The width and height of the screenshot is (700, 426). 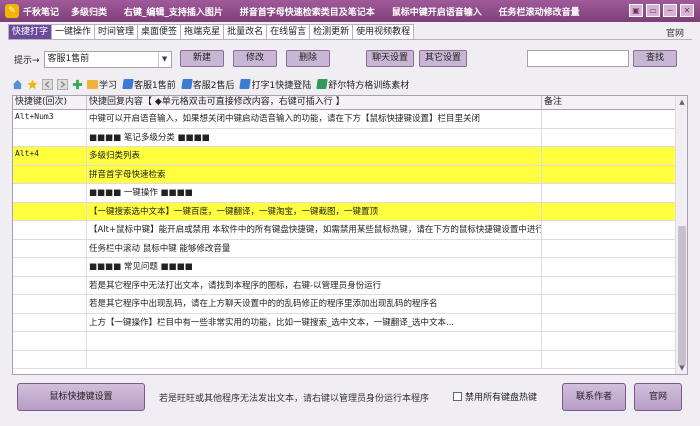 What do you see at coordinates (687, 10) in the screenshot?
I see `close-button: ✕` at bounding box center [687, 10].